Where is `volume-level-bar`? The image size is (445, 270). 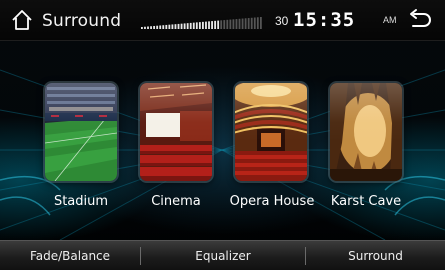 volume-level-bar is located at coordinates (201, 23).